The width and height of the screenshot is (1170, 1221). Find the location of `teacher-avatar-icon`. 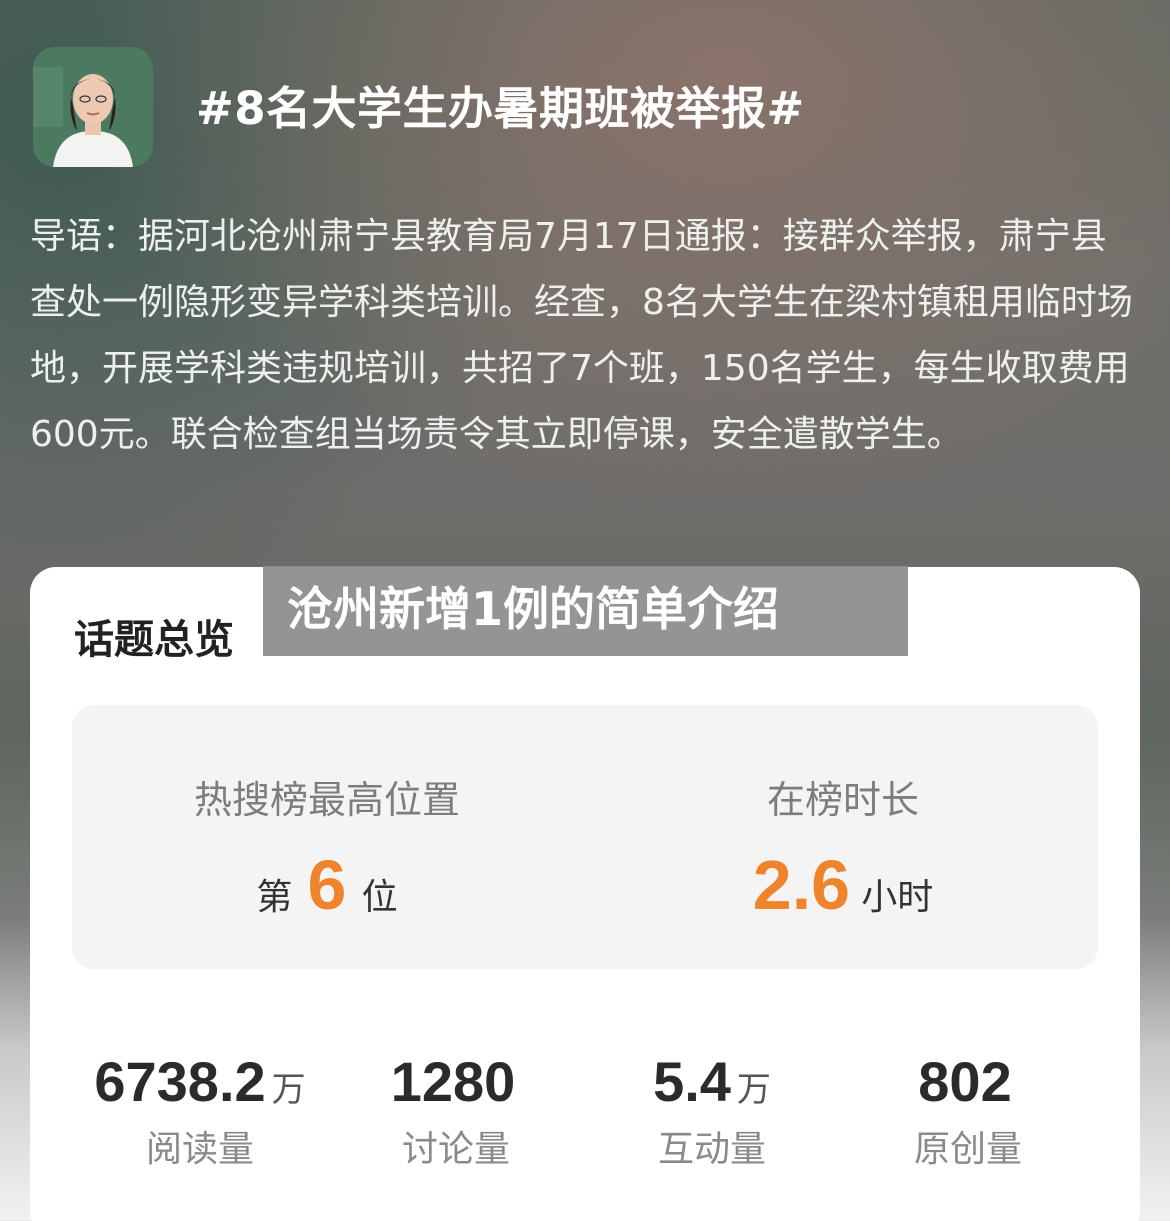

teacher-avatar-icon is located at coordinates (93, 107).